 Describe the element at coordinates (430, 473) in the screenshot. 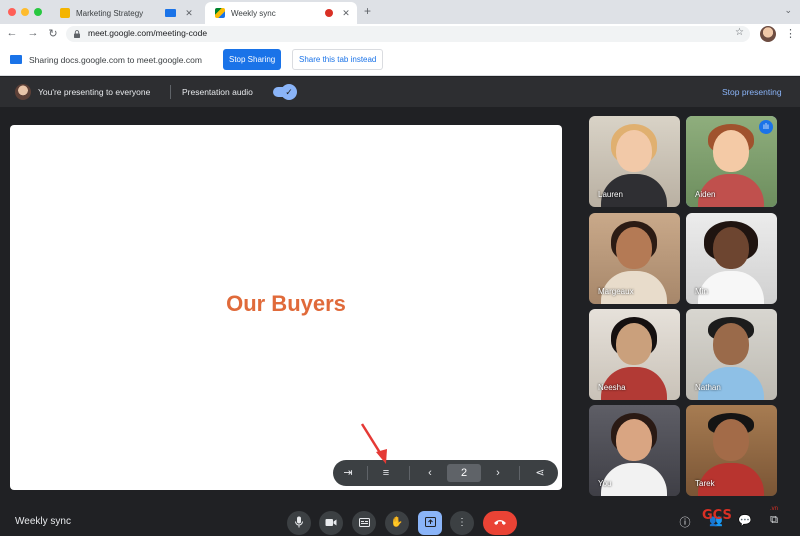

I see `previous-slide-icon: ‹` at that location.